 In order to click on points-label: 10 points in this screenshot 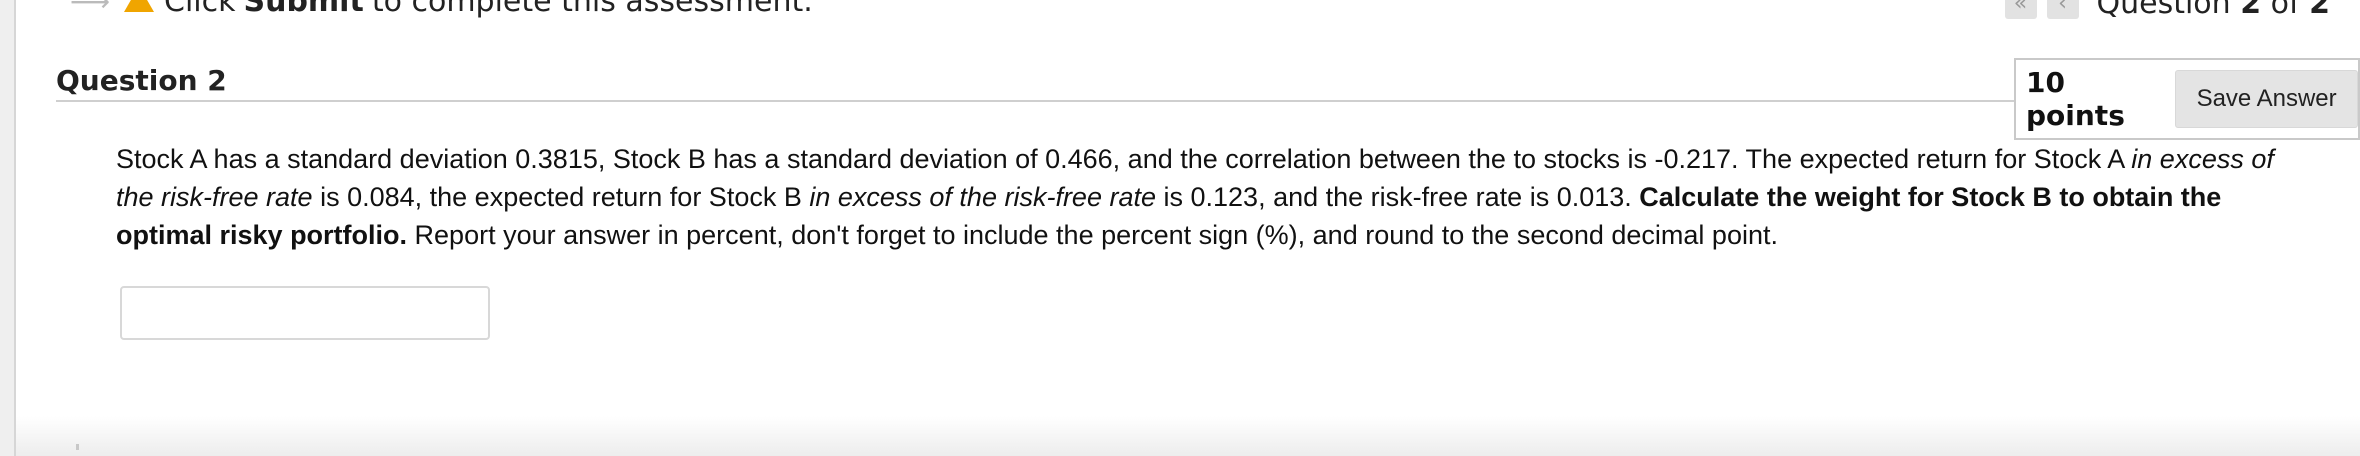, I will do `click(2075, 99)`.